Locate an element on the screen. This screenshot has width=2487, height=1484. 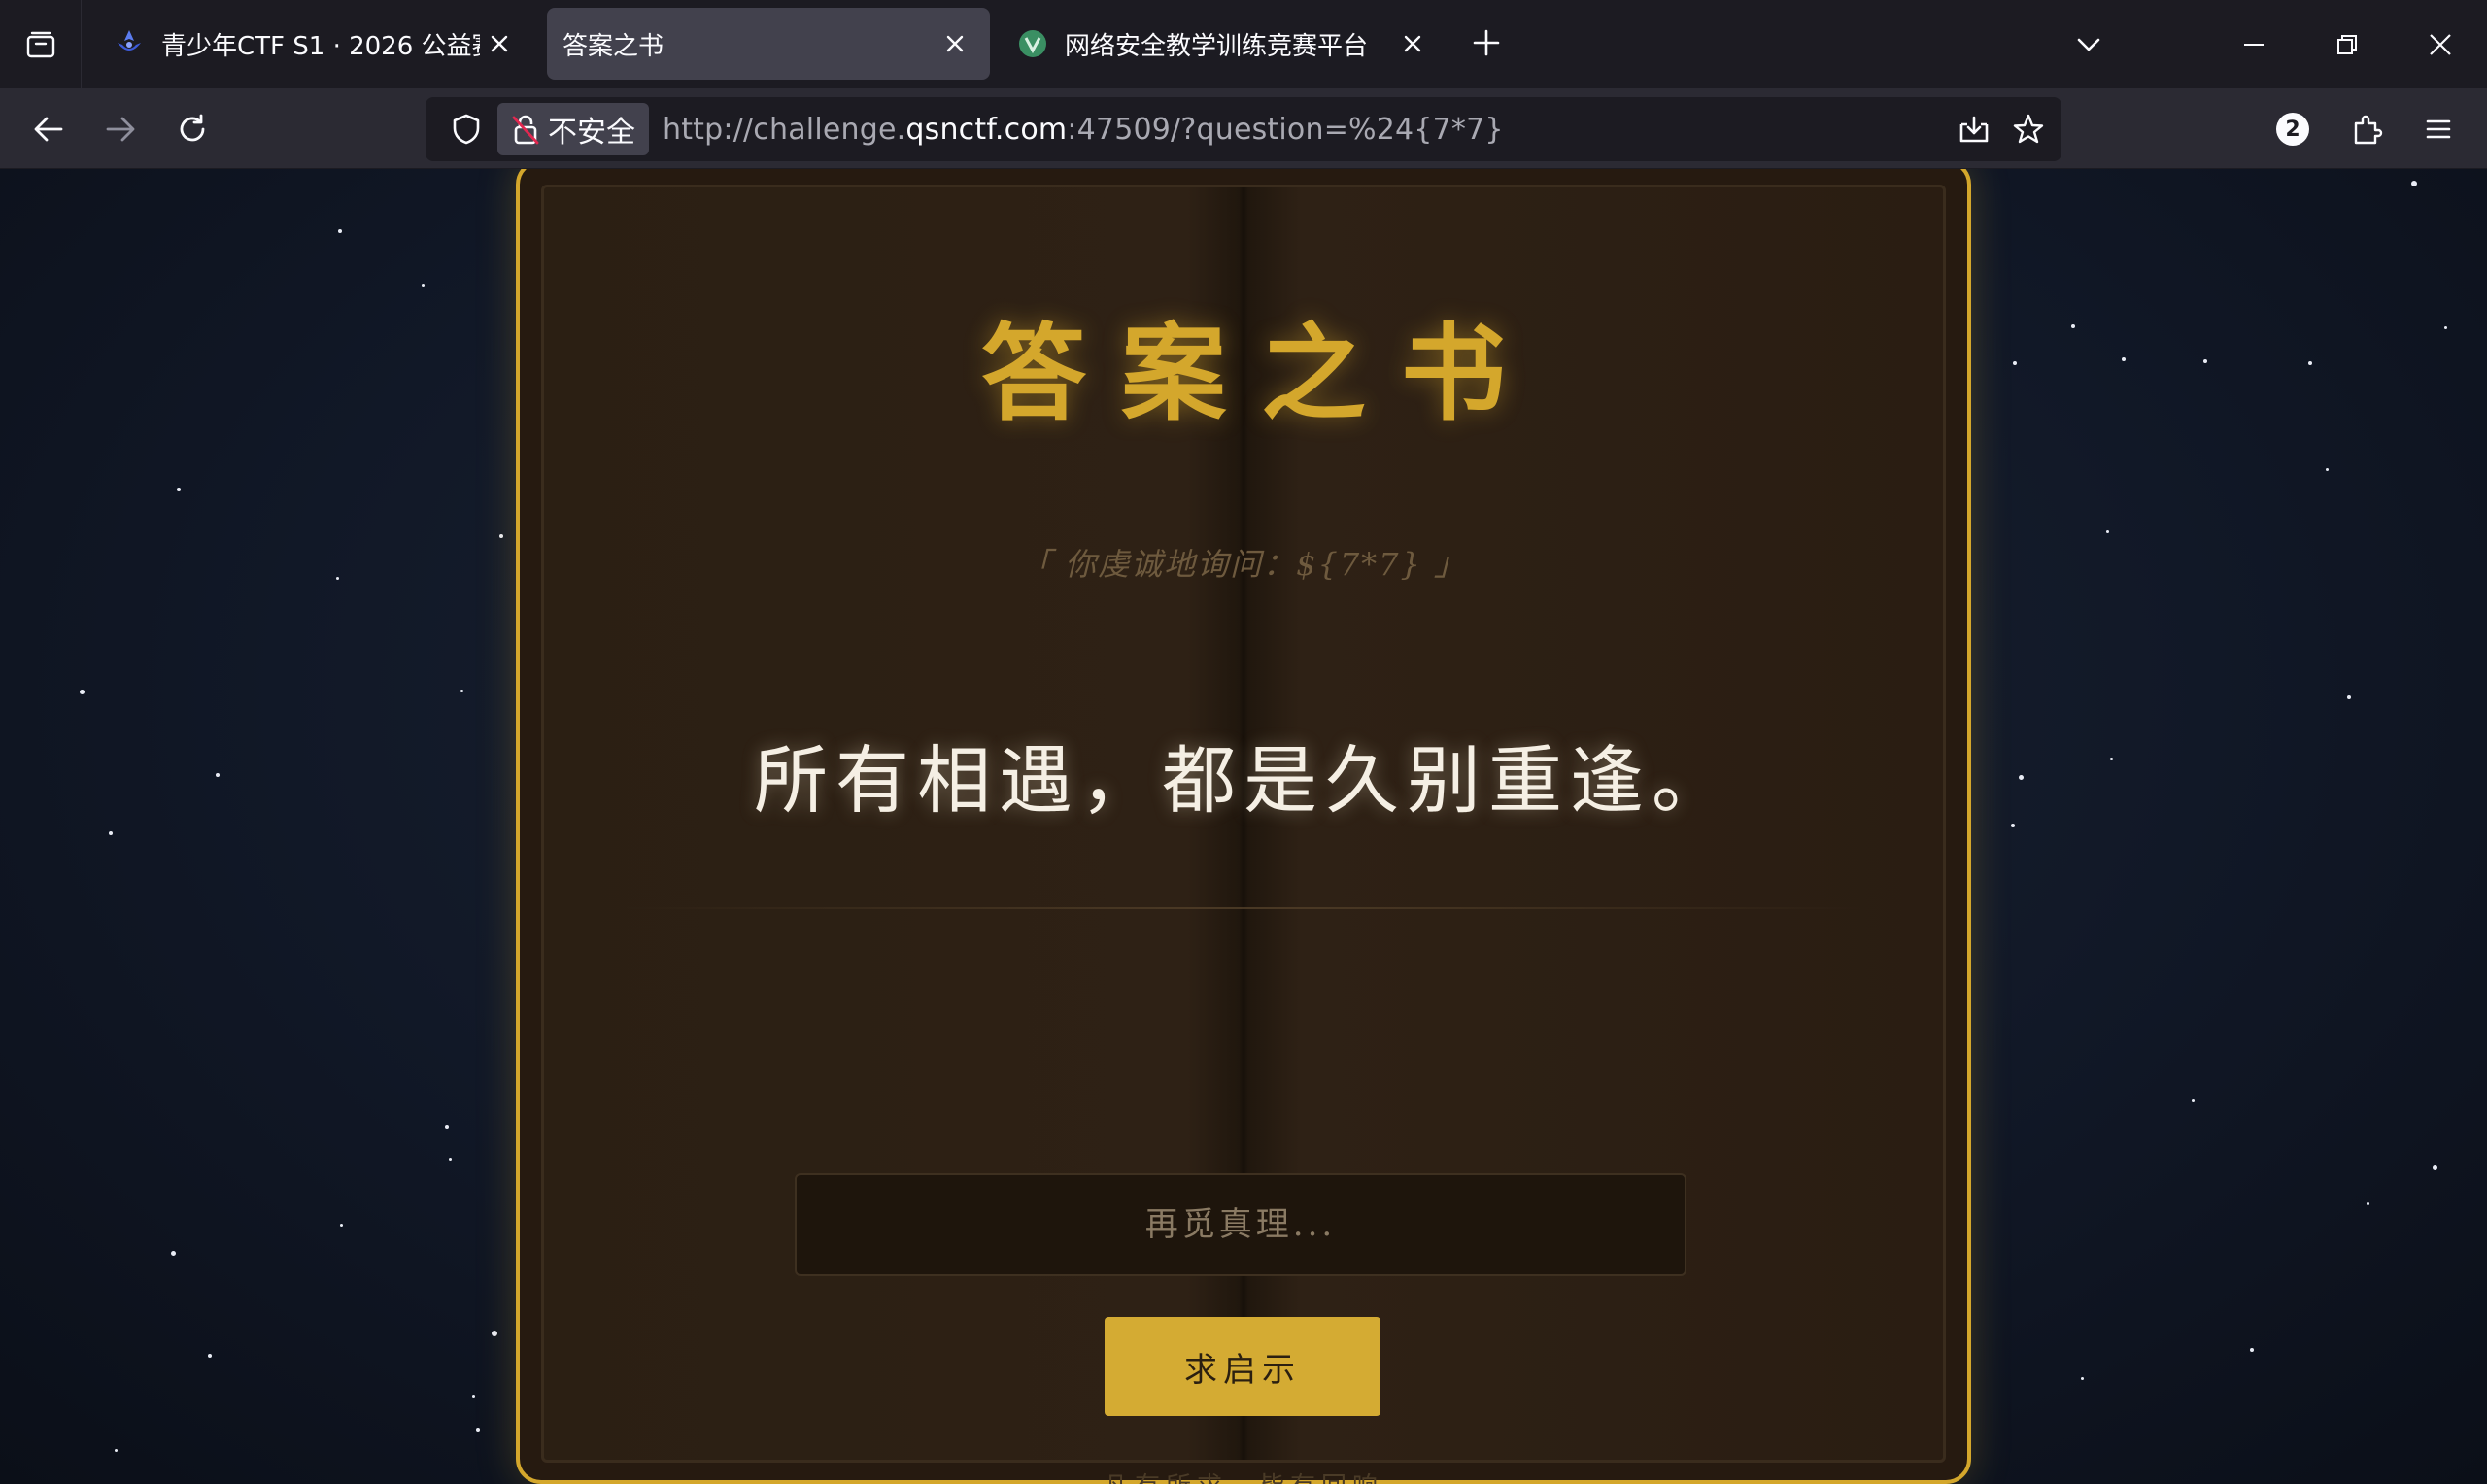
close-icon is located at coordinates (2440, 44).